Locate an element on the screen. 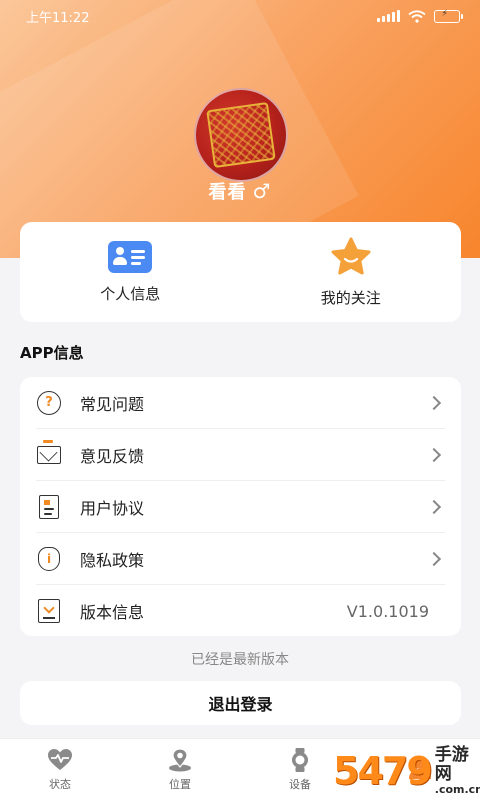  menu-item-label: 意见反馈 is located at coordinates (112, 456).